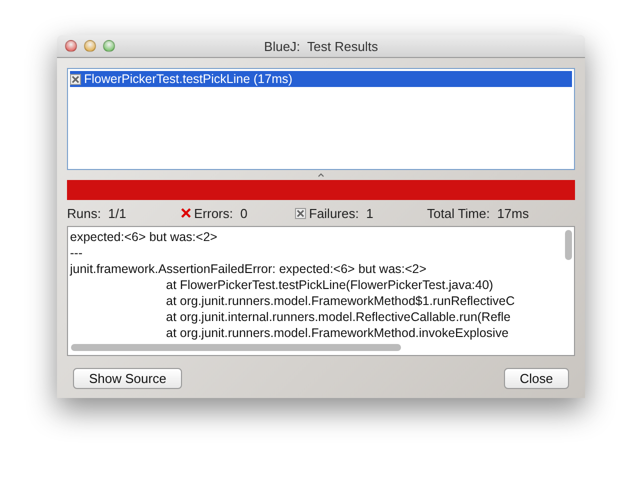 Image resolution: width=642 pixels, height=477 pixels. Describe the element at coordinates (478, 213) in the screenshot. I see `counter-label: Total Time: 17ms` at that location.